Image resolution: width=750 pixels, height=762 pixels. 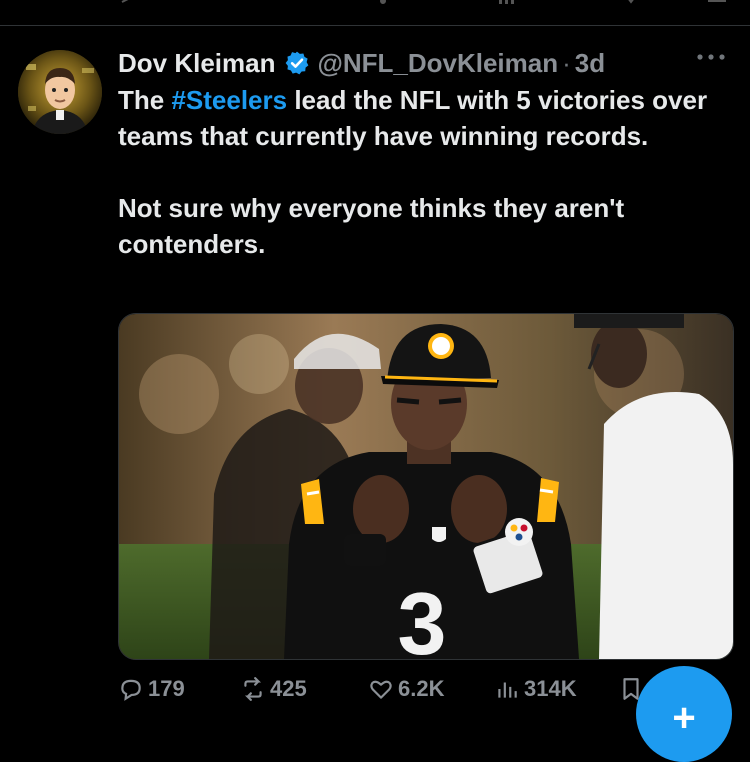 I want to click on repost-count: 425, so click(x=288, y=688).